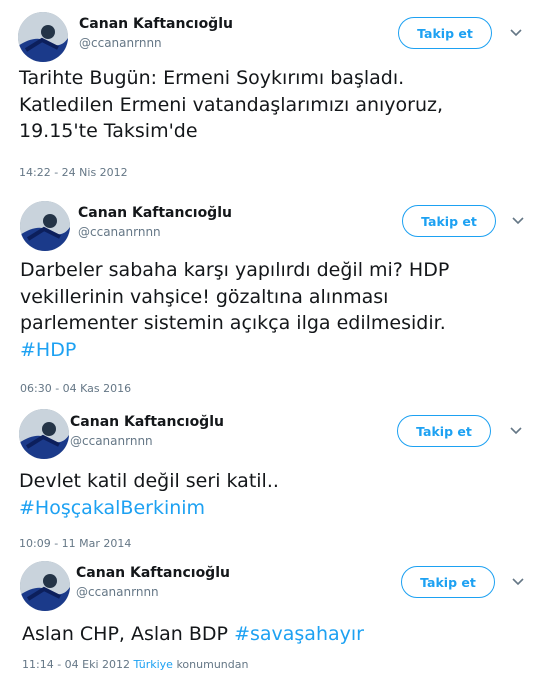 This screenshot has width=553, height=678. What do you see at coordinates (210, 664) in the screenshot?
I see `location-suffix: konumundan` at bounding box center [210, 664].